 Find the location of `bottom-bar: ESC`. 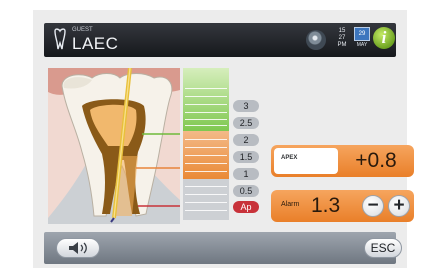

bottom-bar: ESC is located at coordinates (223, 248).